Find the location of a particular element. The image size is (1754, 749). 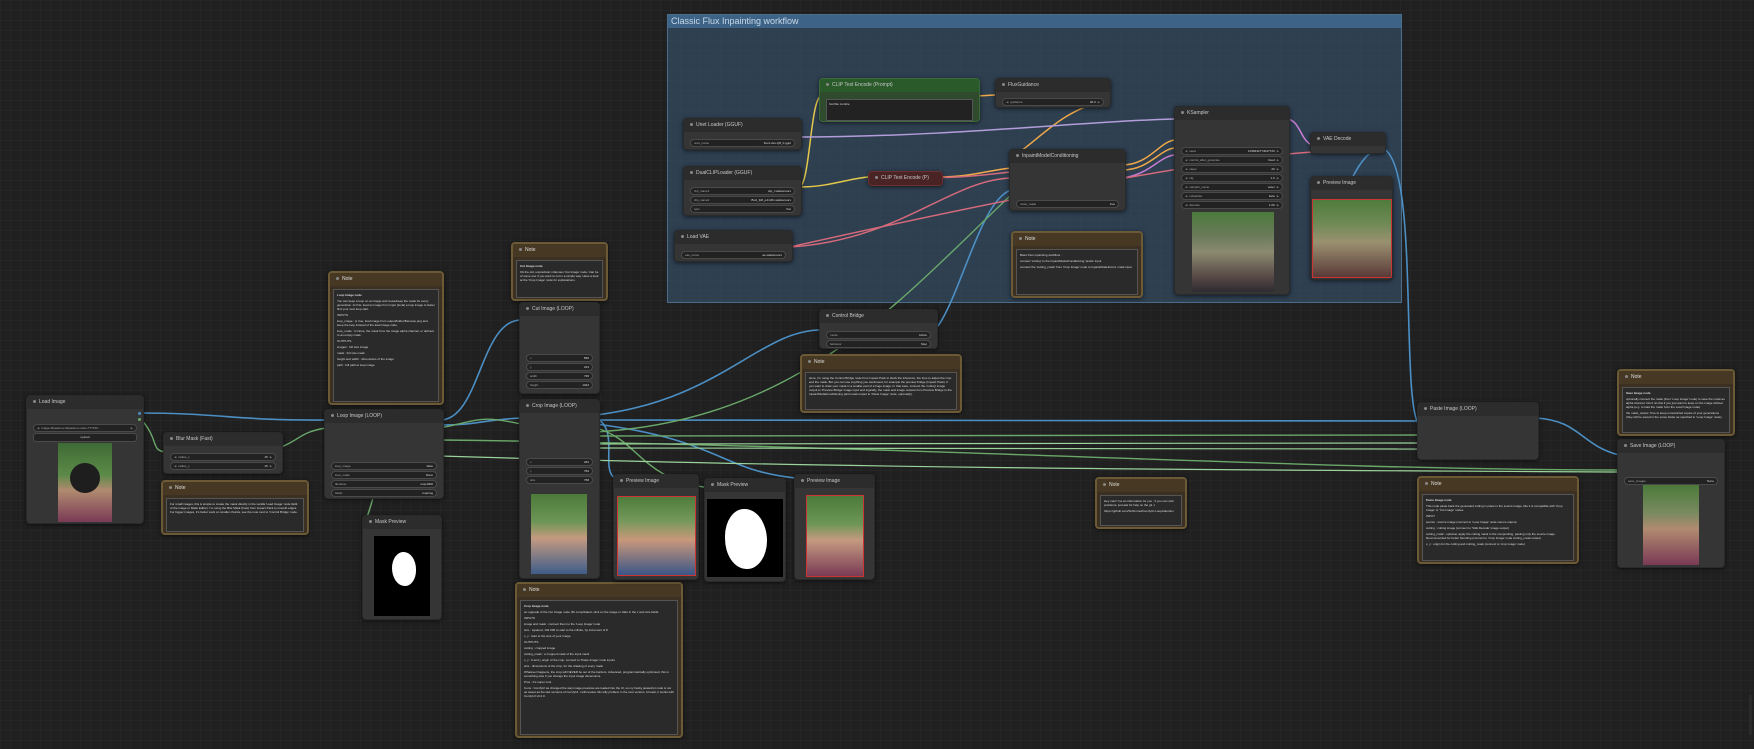

upload-button: upload is located at coordinates (85, 437).